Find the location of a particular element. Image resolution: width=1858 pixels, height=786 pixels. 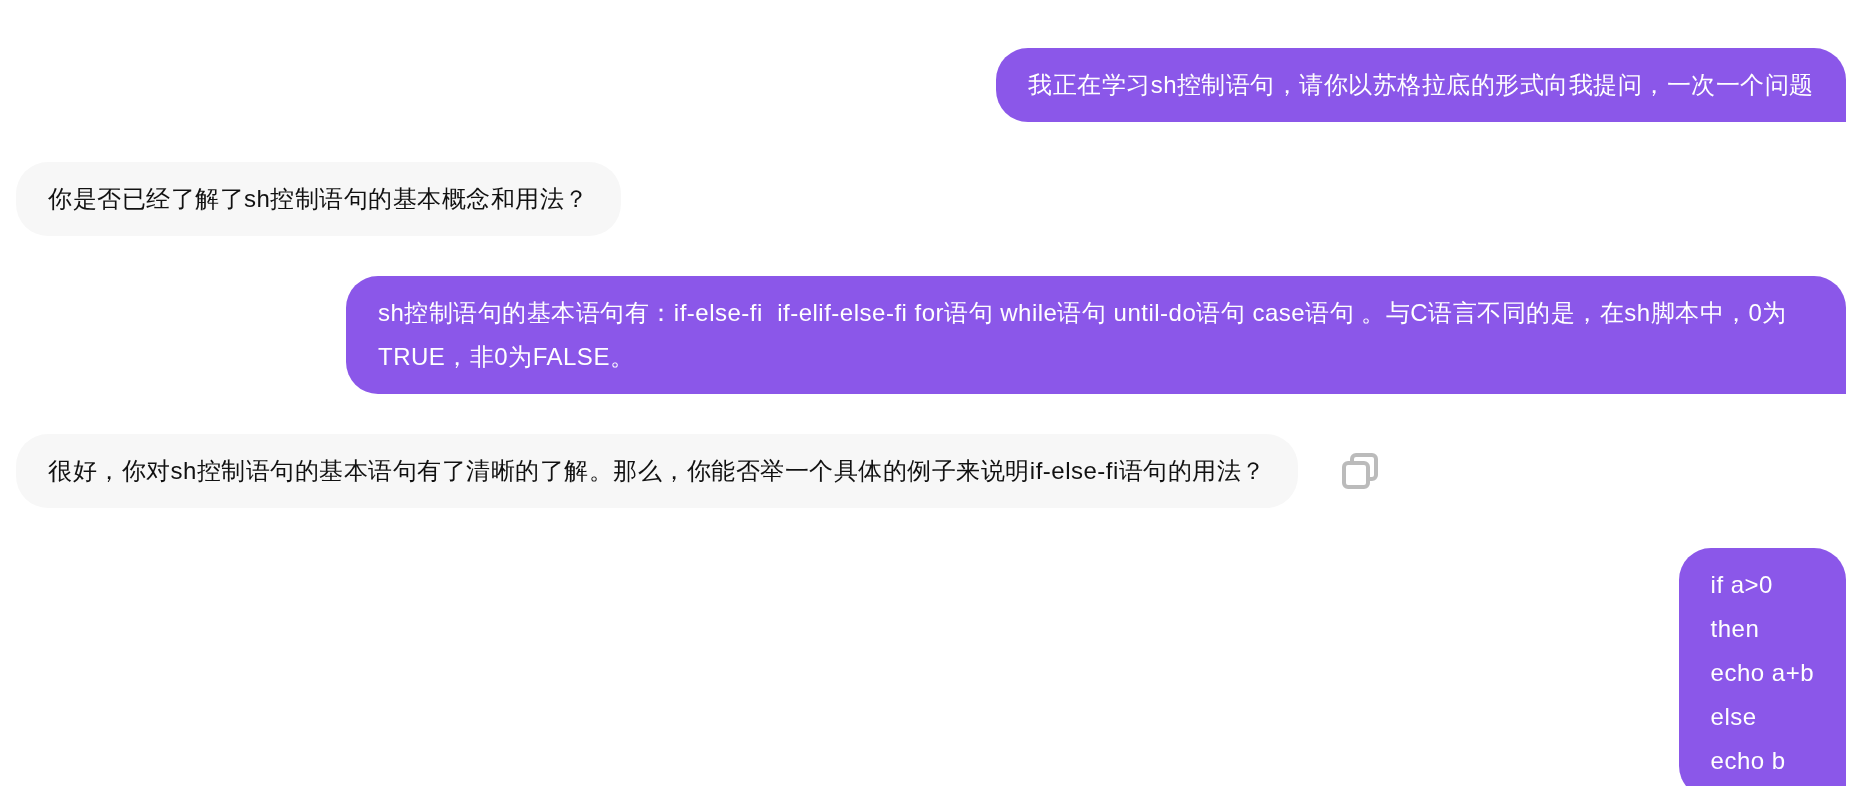

assistant-message: 很好，你对sh控制语句的基本语句有了清晰的了解。那么，你能否举一个具体的例子来说明if-else-fi语句的用法？ is located at coordinates (657, 471).